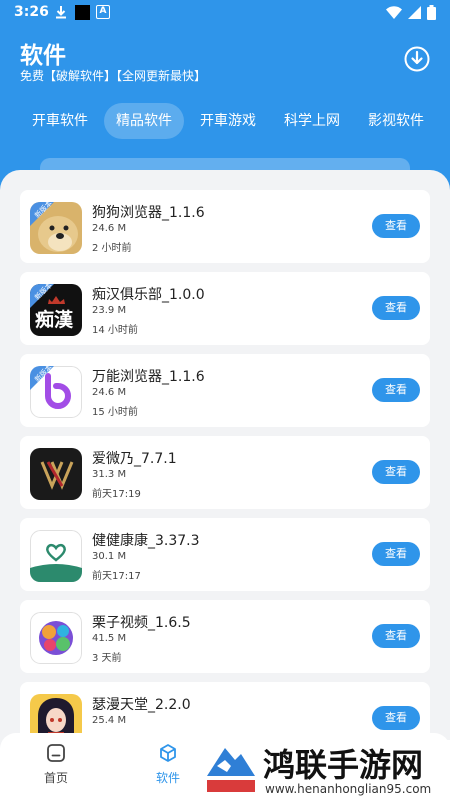 Image resolution: width=450 pixels, height=800 pixels. Describe the element at coordinates (394, 12) in the screenshot. I see `wifi-icon` at that location.